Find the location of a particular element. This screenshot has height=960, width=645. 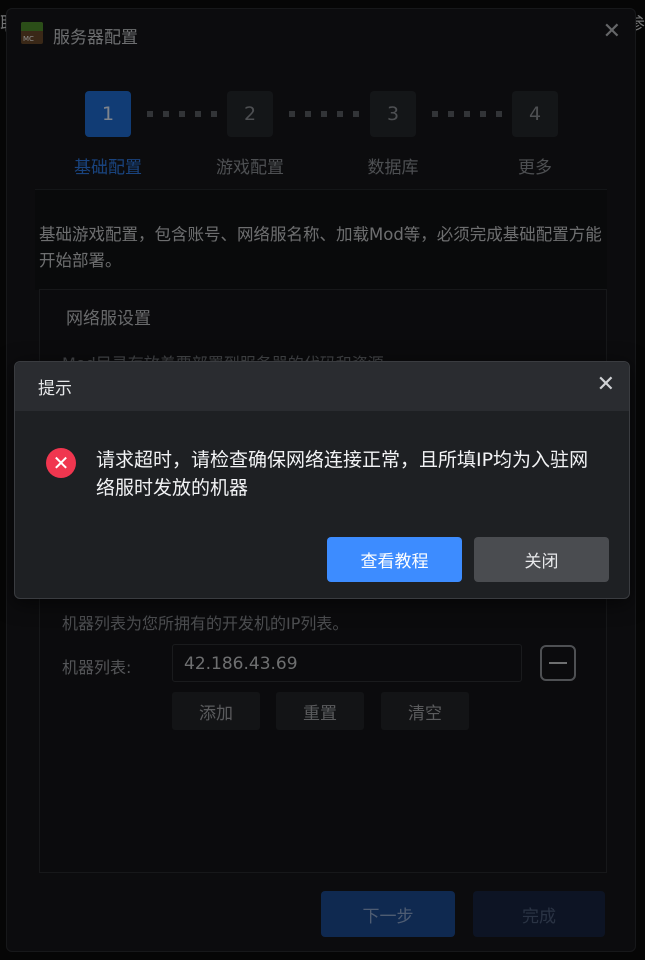

dialog-close-button: 关闭 is located at coordinates (541, 559).